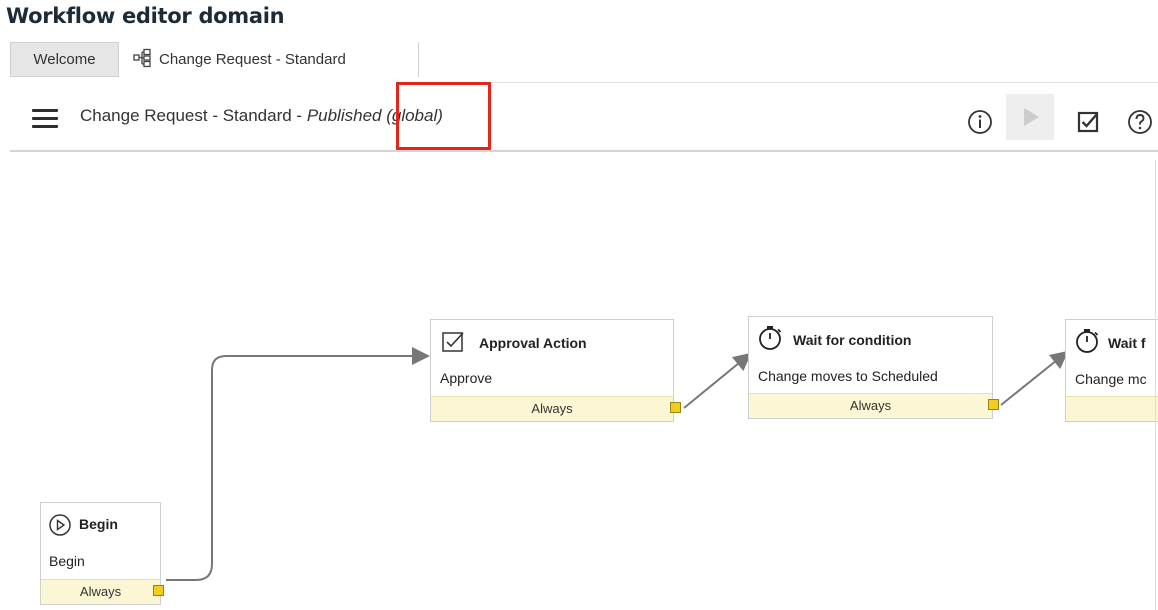  I want to click on run-icon, so click(1031, 117).